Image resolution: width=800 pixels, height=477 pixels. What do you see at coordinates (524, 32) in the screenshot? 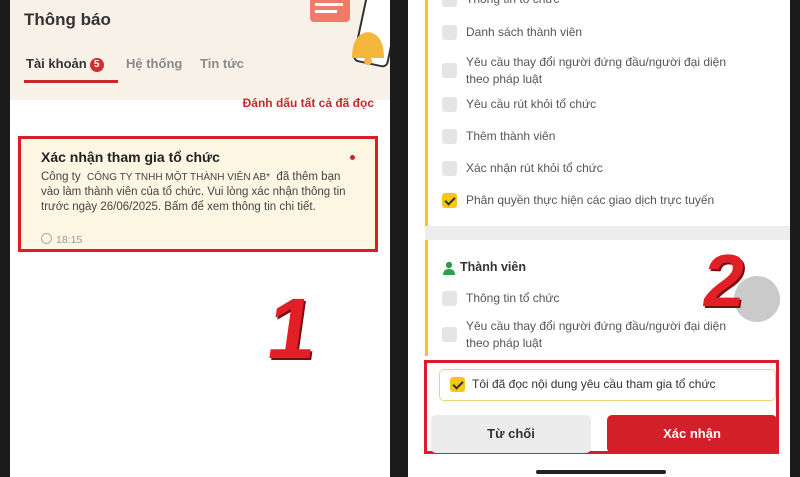
I see `permission-label: Danh sách thành viên` at bounding box center [524, 32].